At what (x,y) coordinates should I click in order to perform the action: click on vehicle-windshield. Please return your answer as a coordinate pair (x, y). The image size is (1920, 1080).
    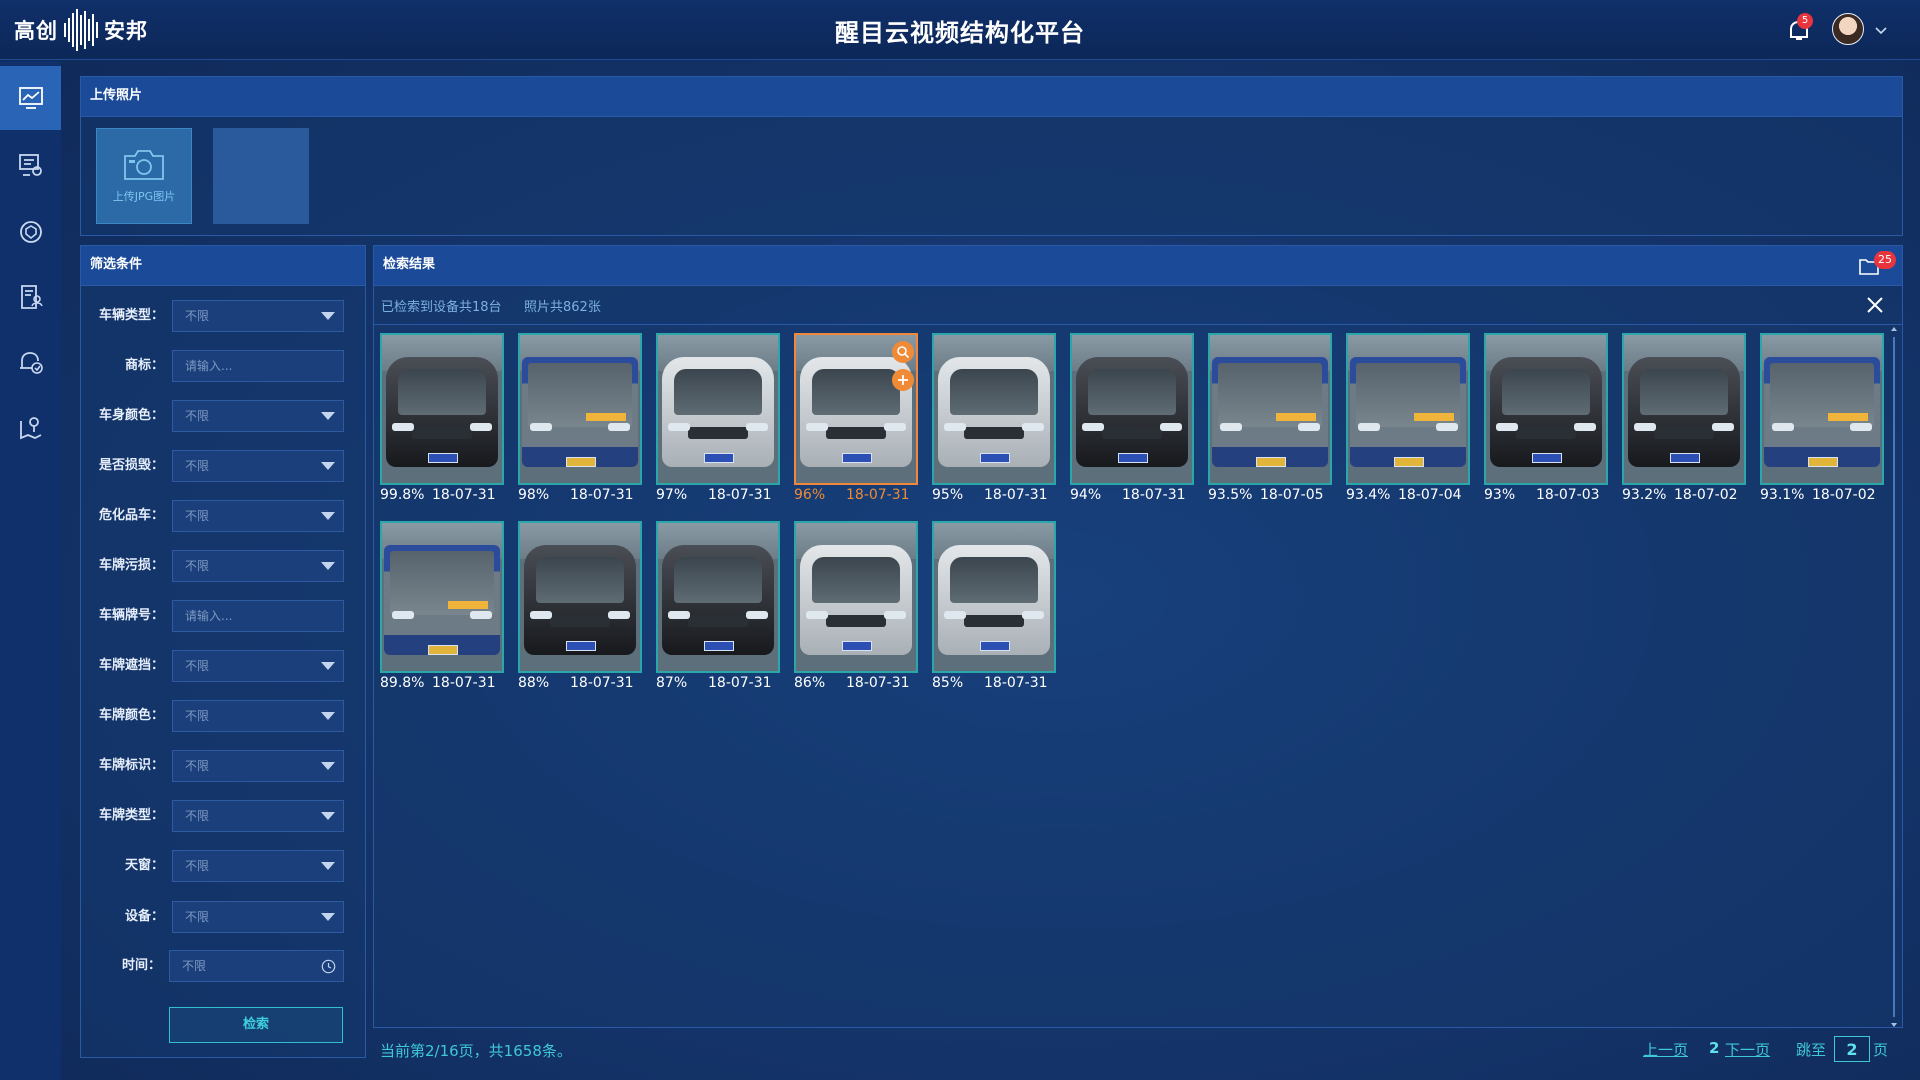
    Looking at the image, I should click on (856, 580).